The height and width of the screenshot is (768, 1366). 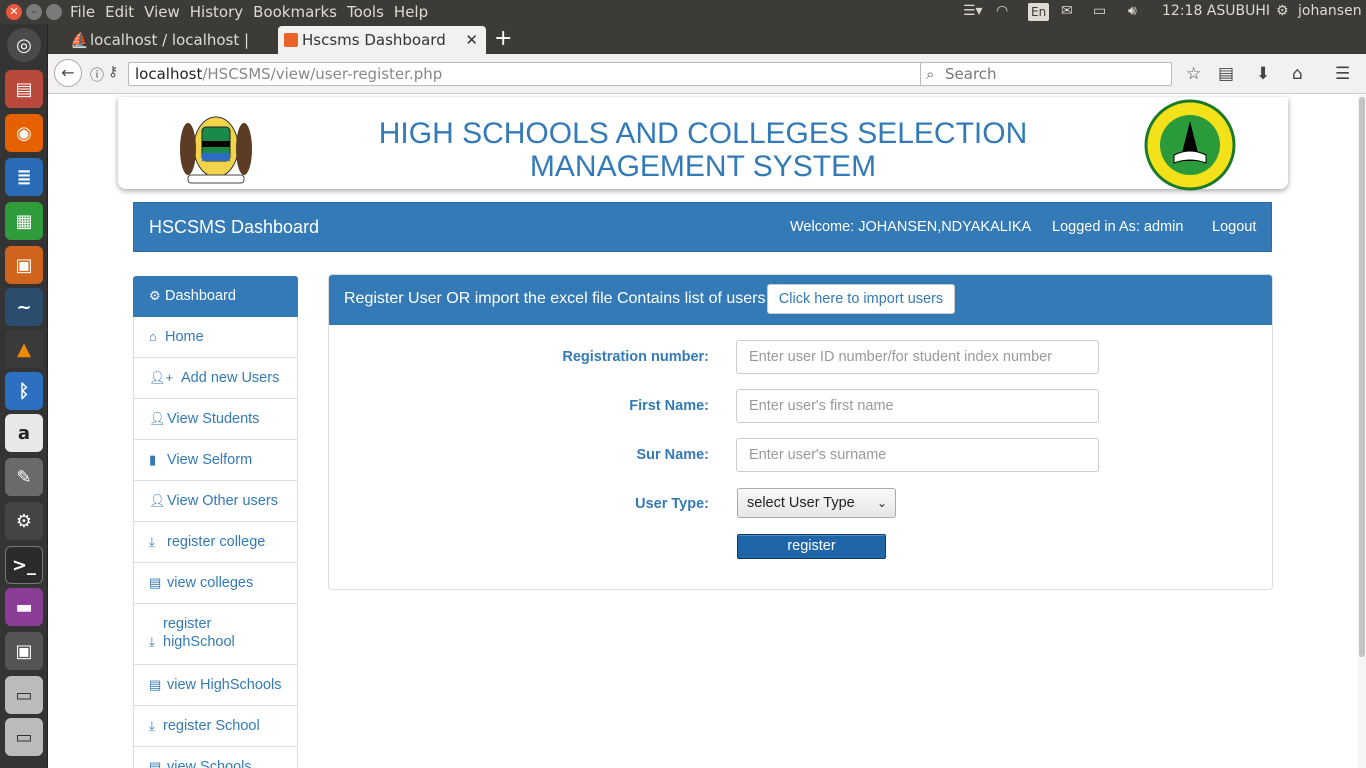 What do you see at coordinates (87, 12) in the screenshot?
I see `menu-file: File` at bounding box center [87, 12].